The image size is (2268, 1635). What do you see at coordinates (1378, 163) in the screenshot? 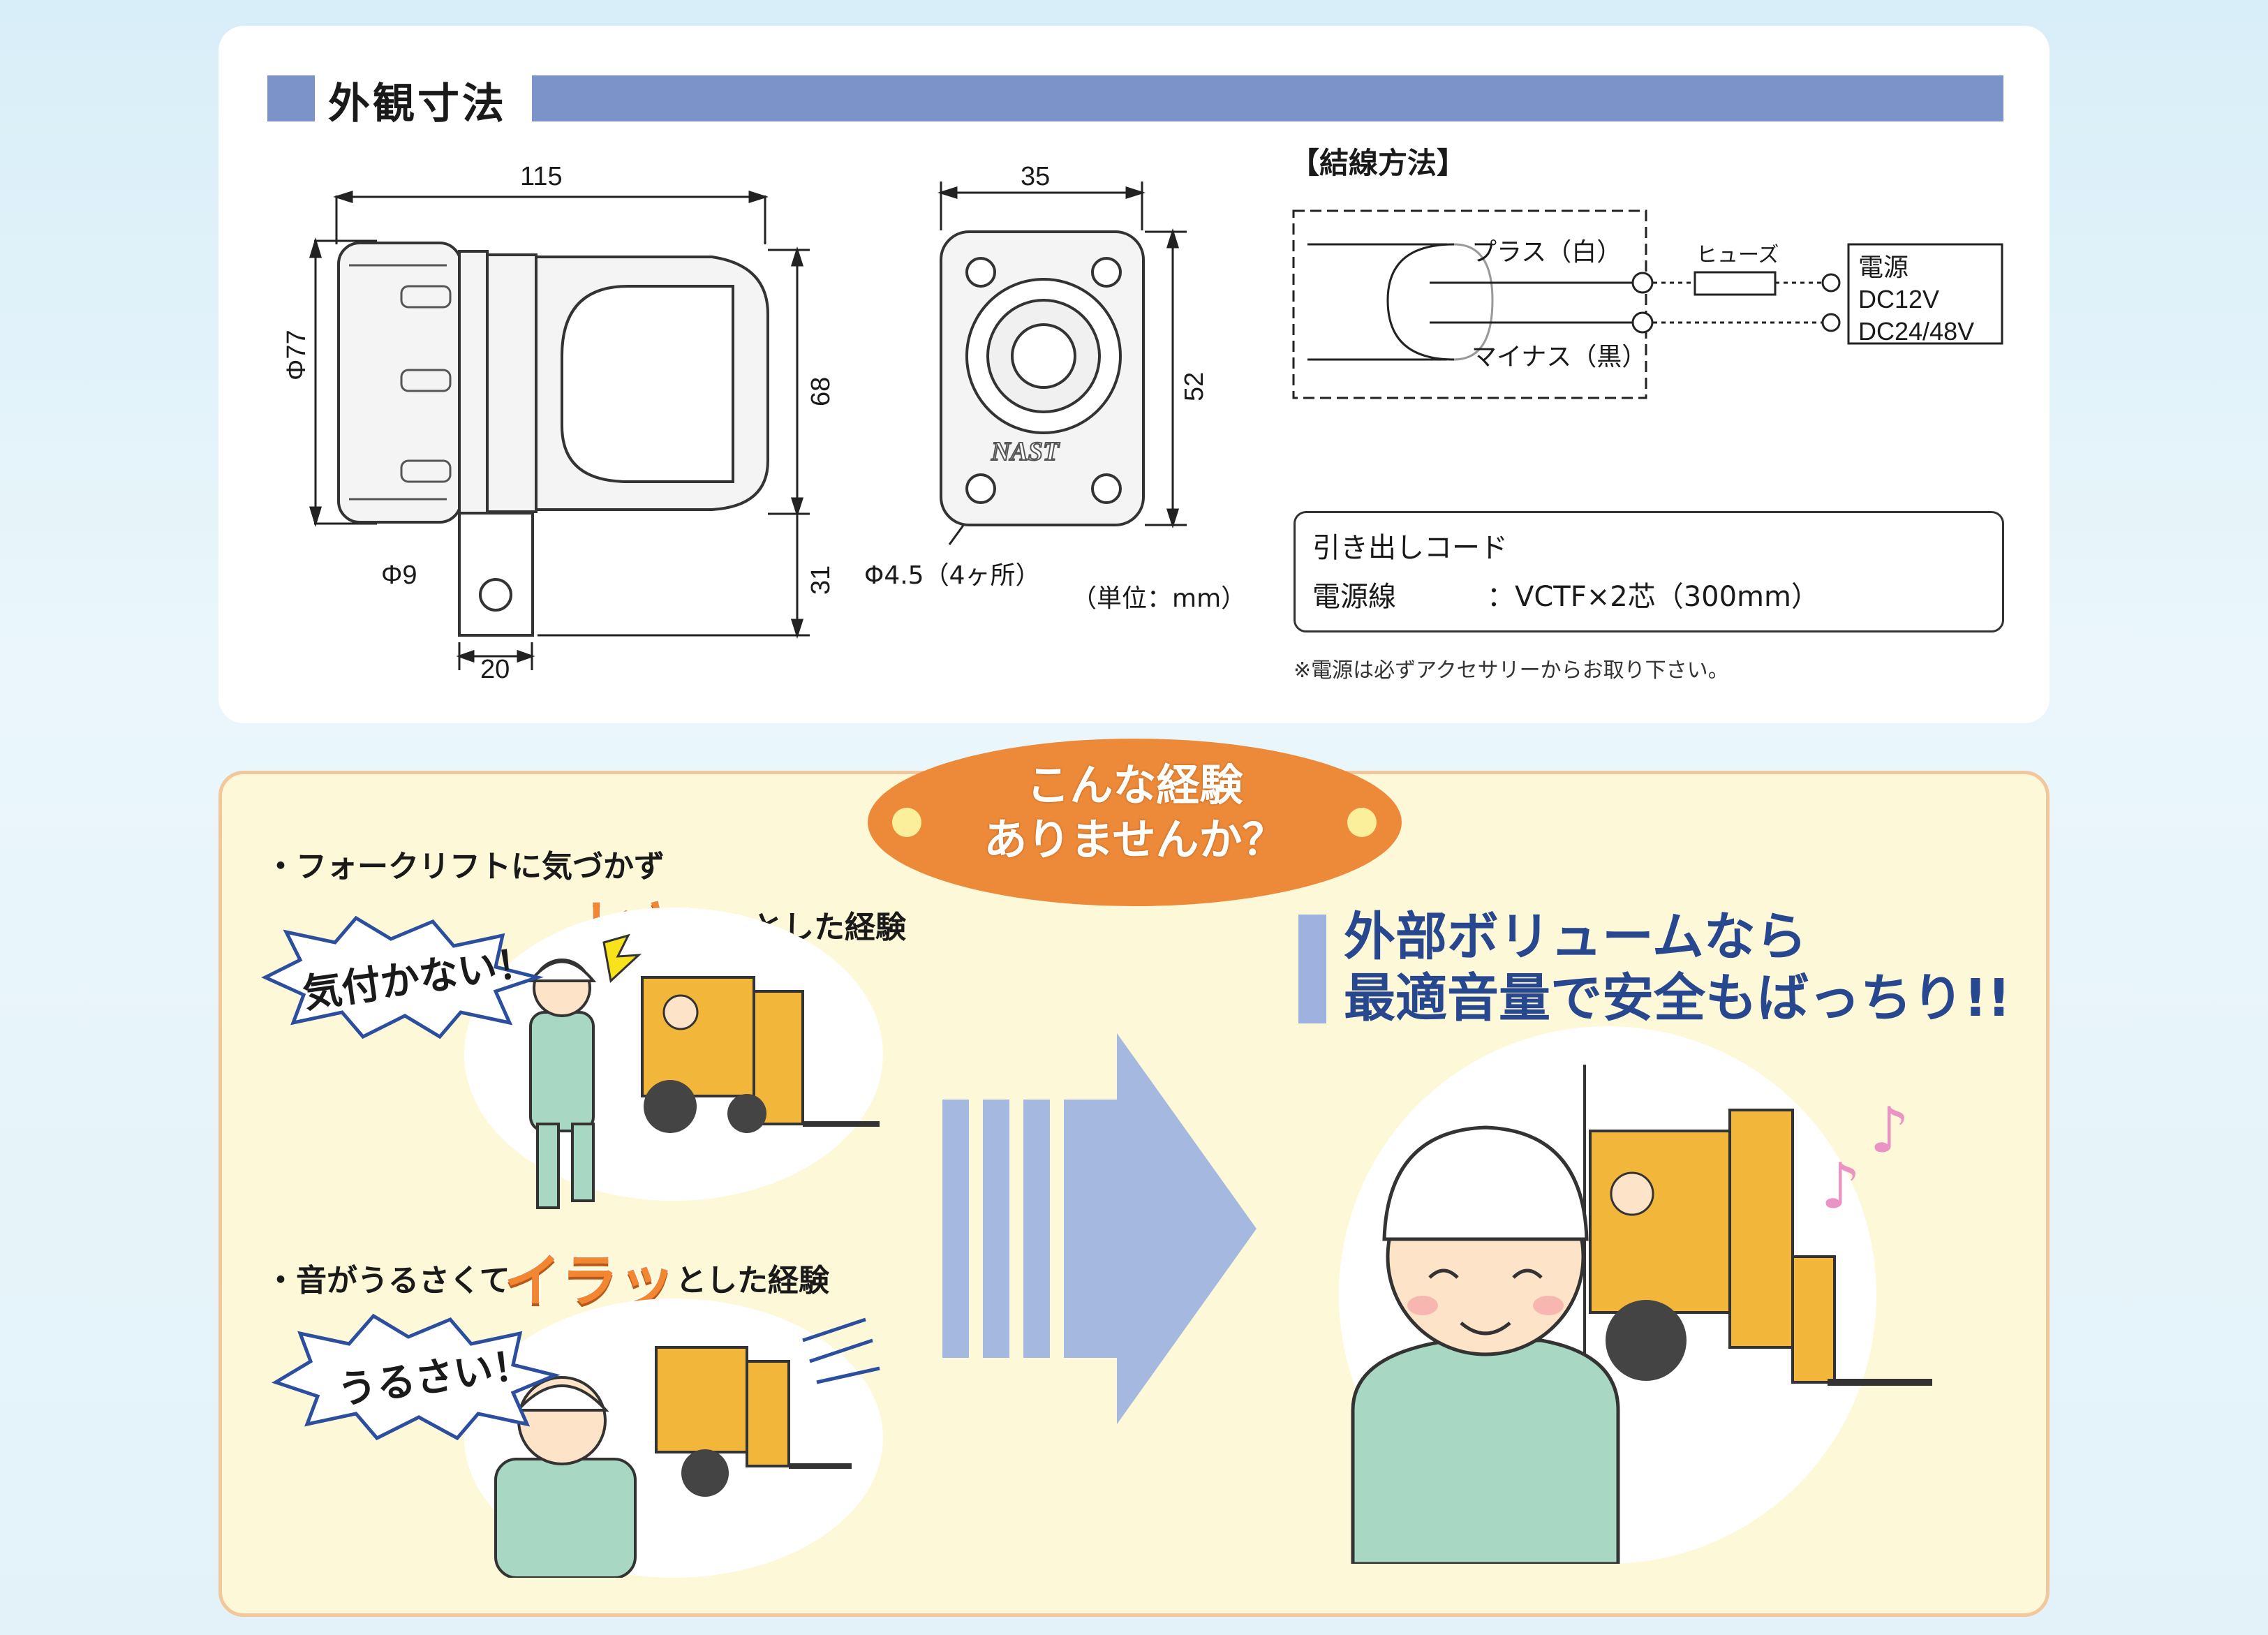
I see `wiring-title: 【結線方法】` at bounding box center [1378, 163].